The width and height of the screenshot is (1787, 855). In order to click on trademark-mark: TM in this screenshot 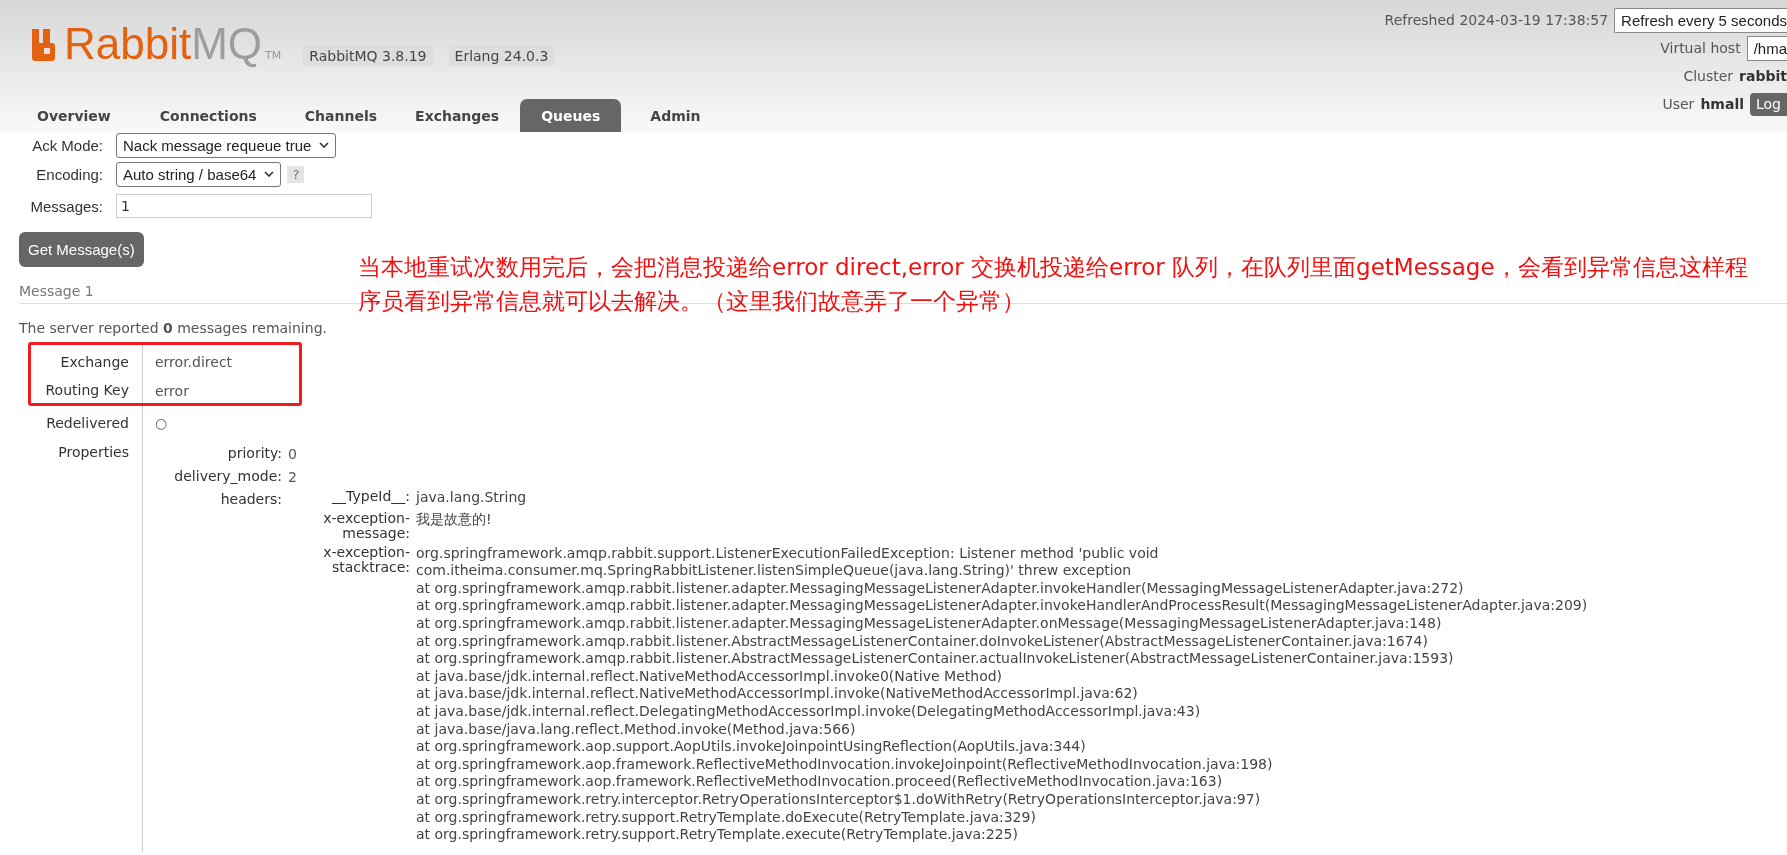, I will do `click(273, 55)`.